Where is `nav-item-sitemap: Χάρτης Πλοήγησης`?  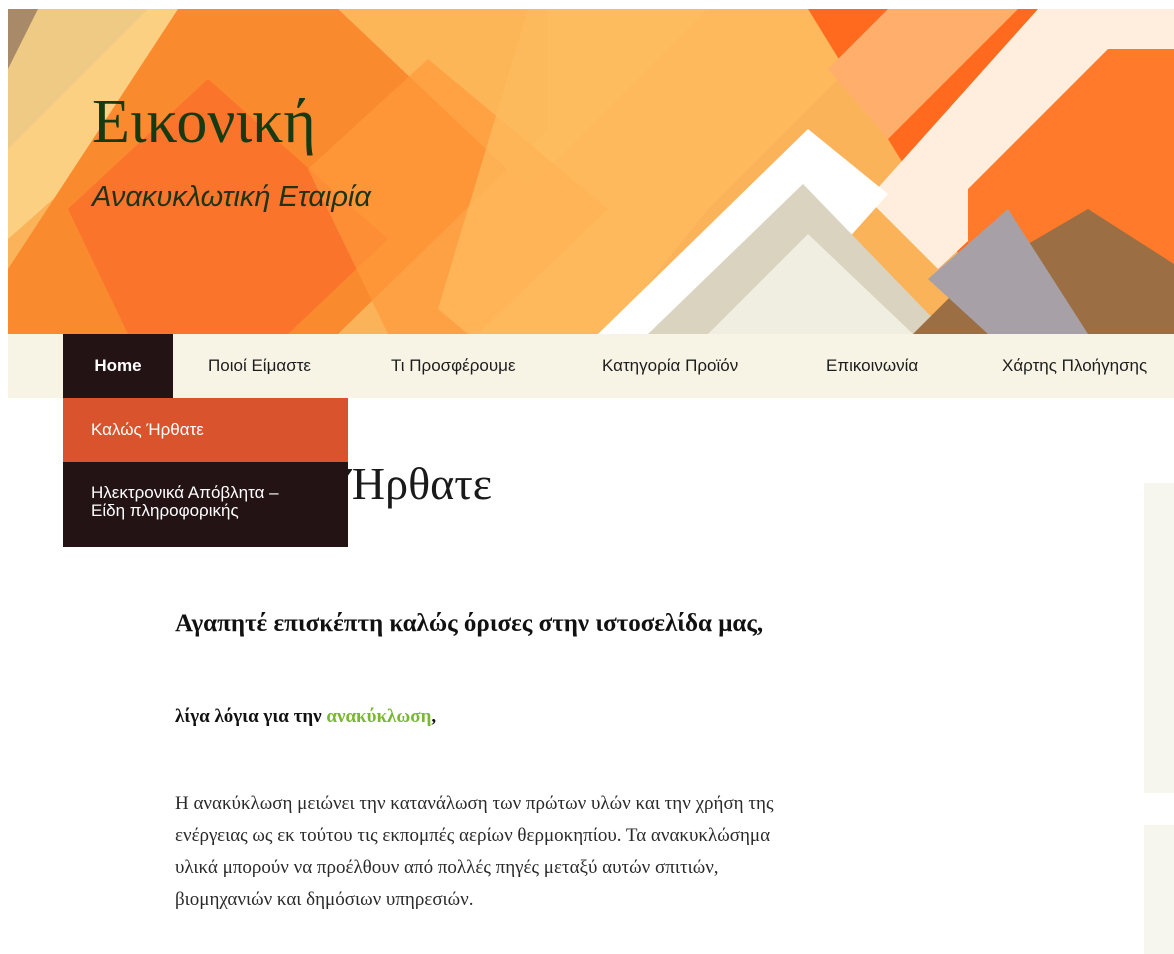 nav-item-sitemap: Χάρτης Πλοήγησης is located at coordinates (1074, 366).